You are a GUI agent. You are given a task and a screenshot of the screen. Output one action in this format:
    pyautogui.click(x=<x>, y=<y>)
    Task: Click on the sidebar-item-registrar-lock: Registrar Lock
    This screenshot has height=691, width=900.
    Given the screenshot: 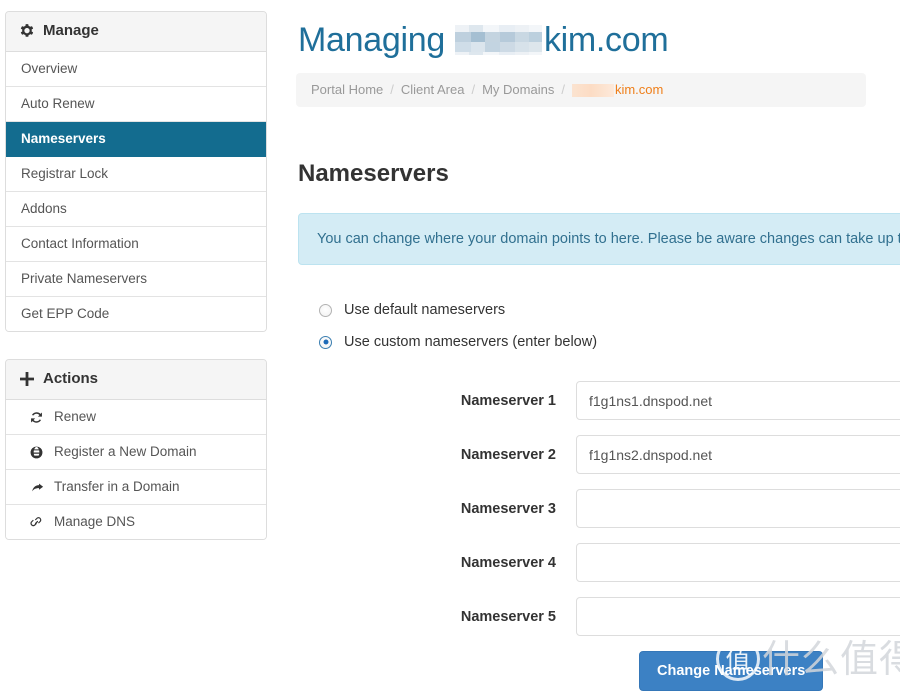 What is the action you would take?
    pyautogui.click(x=136, y=174)
    